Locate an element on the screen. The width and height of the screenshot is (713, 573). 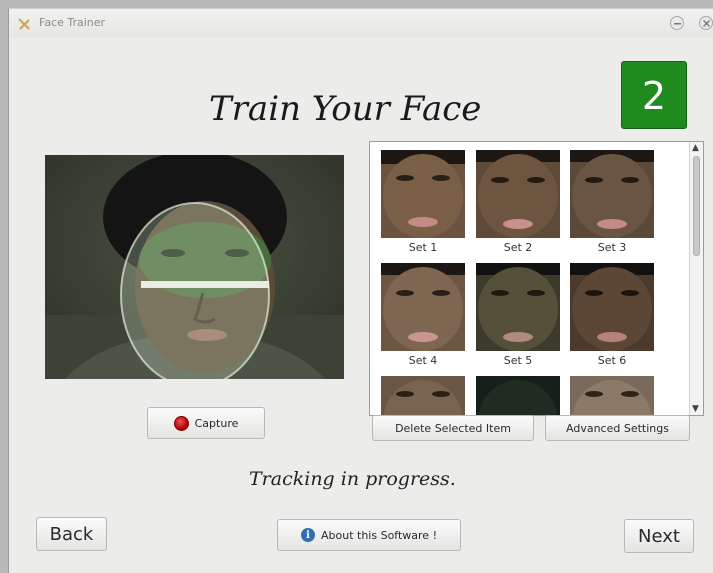
info-icon: i is located at coordinates (308, 535).